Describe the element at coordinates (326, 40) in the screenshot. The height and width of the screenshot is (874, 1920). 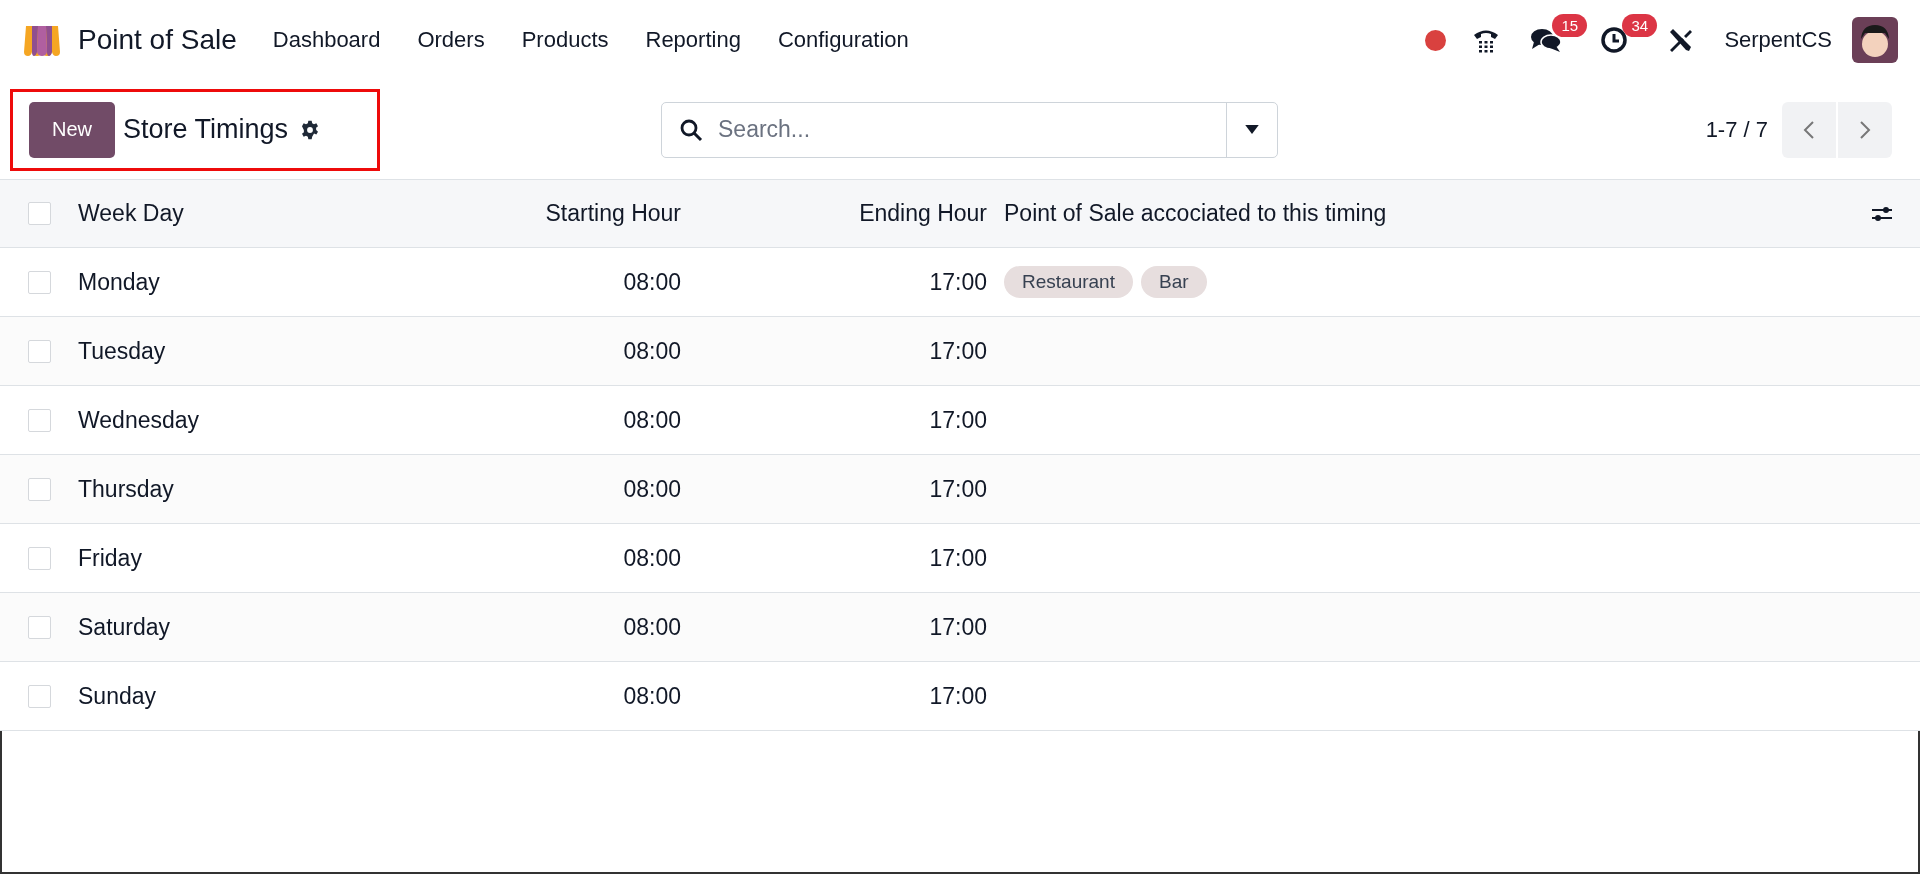
I see `menu-item: Dashboard` at that location.